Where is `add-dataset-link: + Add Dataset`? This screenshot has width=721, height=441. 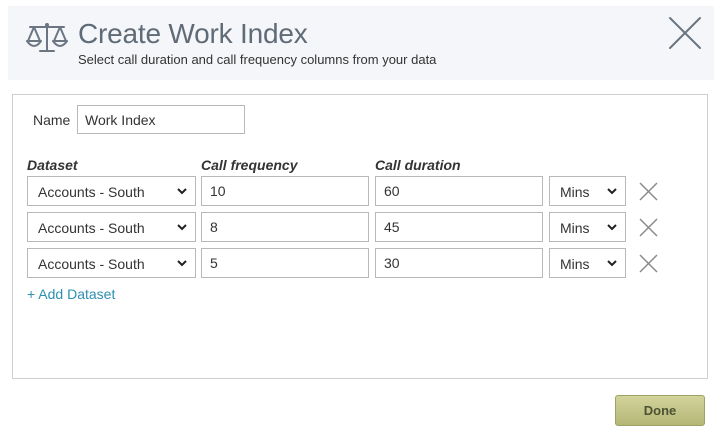 add-dataset-link: + Add Dataset is located at coordinates (71, 294).